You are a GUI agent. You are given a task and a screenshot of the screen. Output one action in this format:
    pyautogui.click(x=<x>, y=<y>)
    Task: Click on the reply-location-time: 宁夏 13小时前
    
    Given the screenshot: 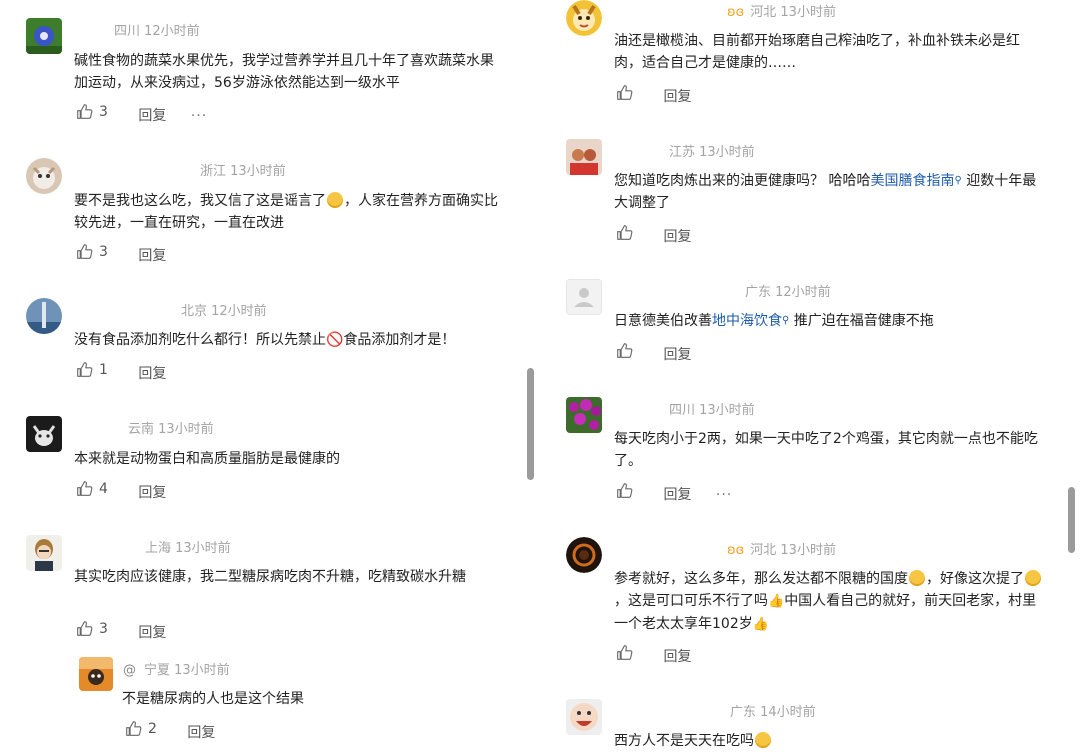 What is the action you would take?
    pyautogui.click(x=187, y=670)
    